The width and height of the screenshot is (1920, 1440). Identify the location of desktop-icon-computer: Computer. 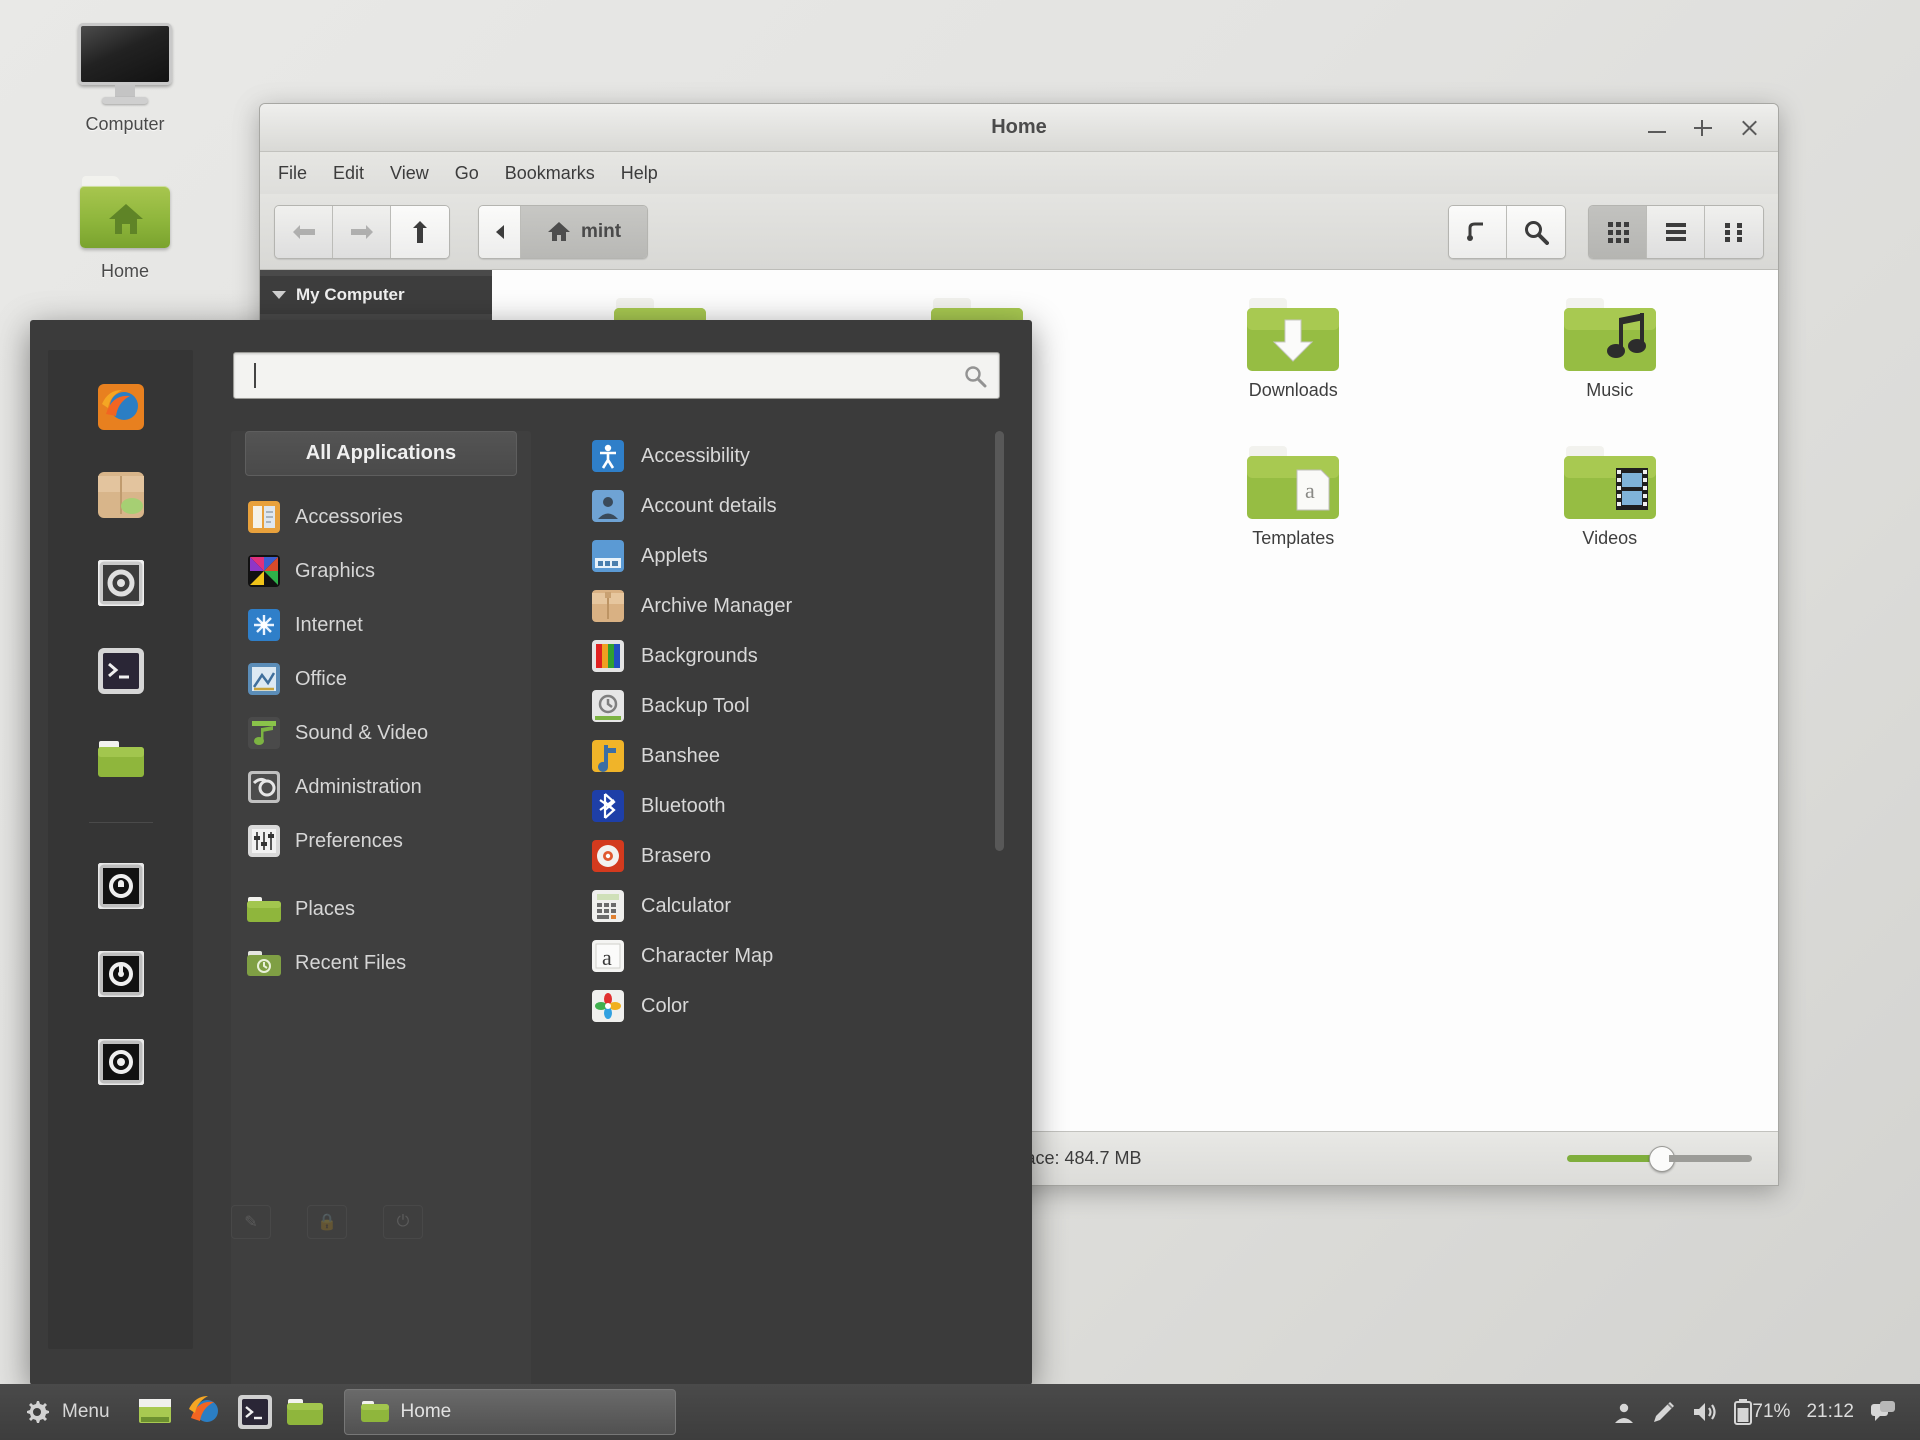
(125, 78).